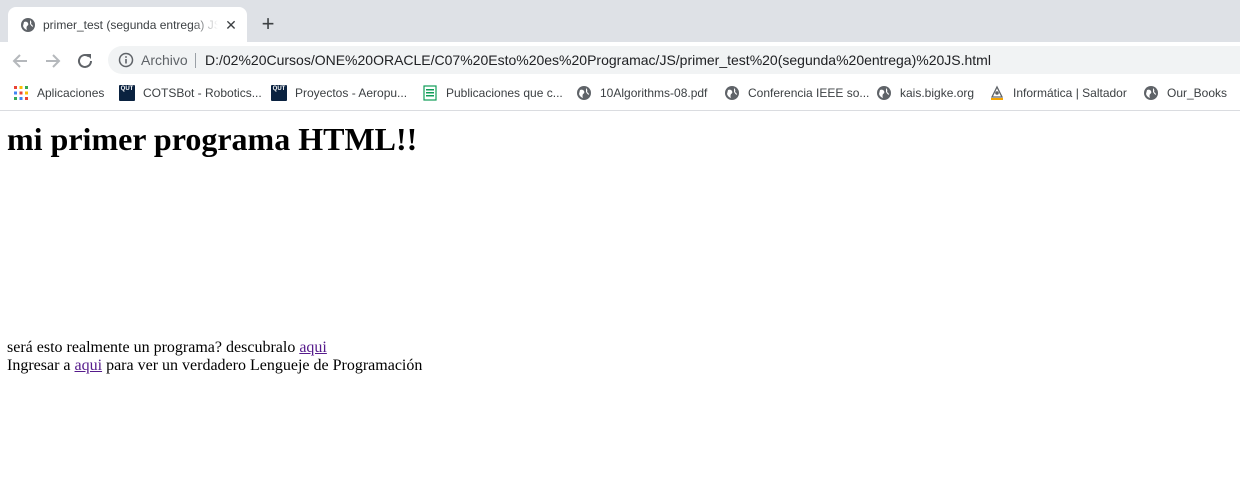  Describe the element at coordinates (1197, 93) in the screenshot. I see `bookmark-label: Our_Books` at that location.